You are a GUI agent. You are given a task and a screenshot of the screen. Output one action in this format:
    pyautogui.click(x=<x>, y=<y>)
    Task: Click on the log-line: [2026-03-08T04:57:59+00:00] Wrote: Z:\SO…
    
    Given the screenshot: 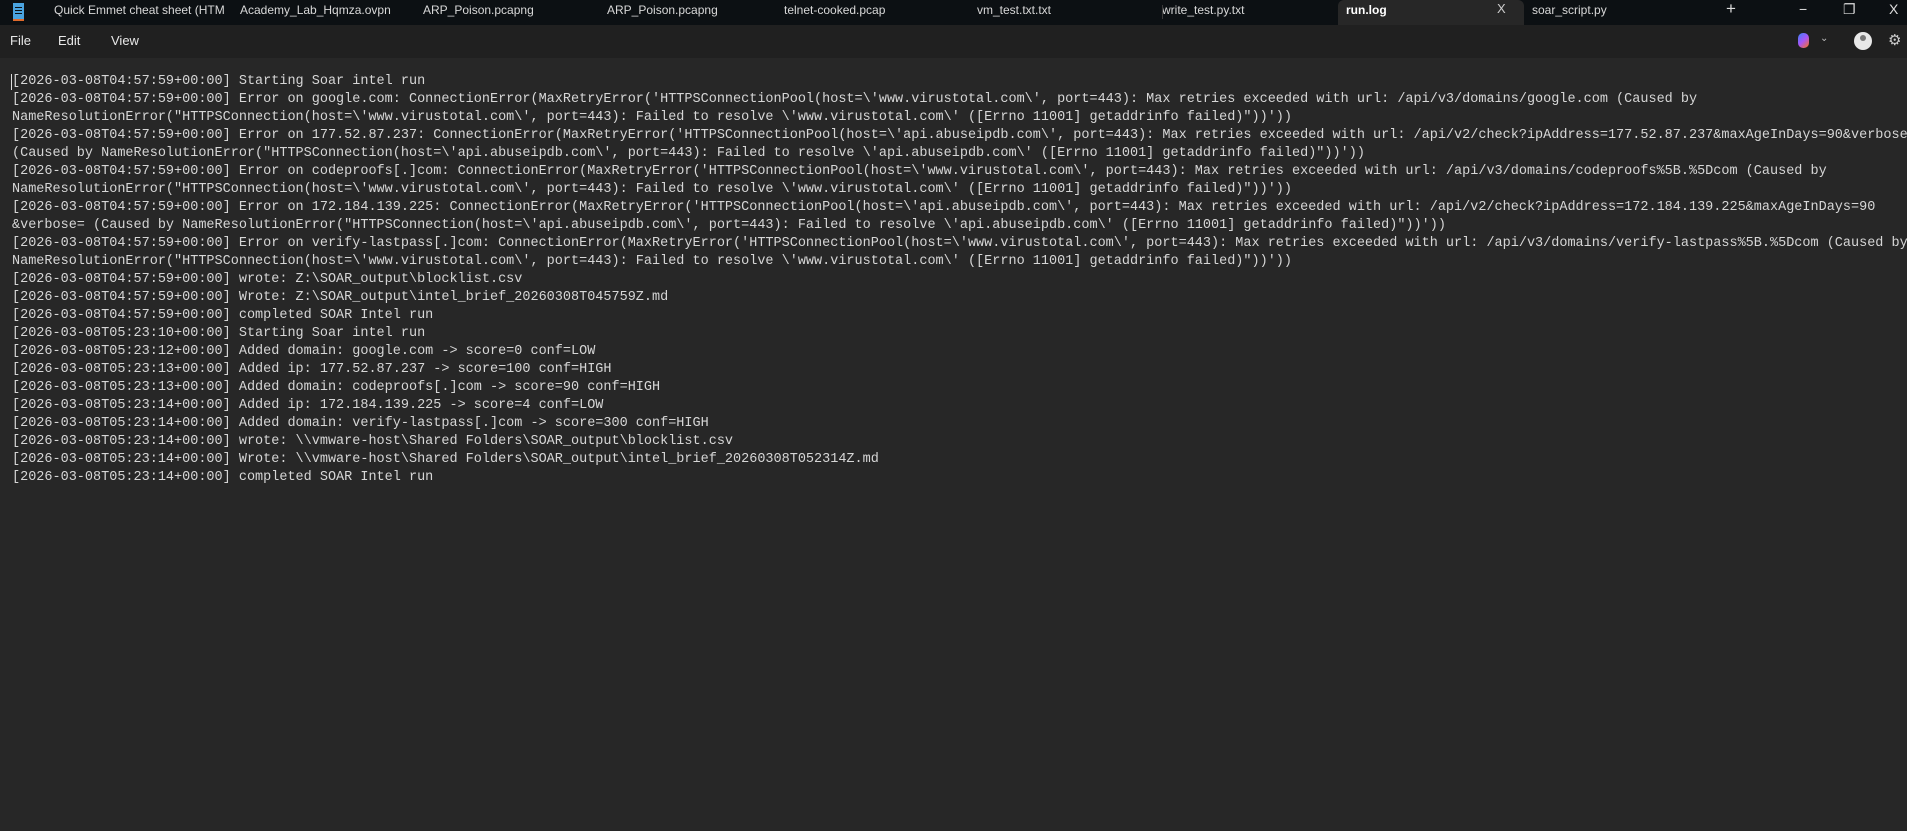 What is the action you would take?
    pyautogui.click(x=340, y=297)
    